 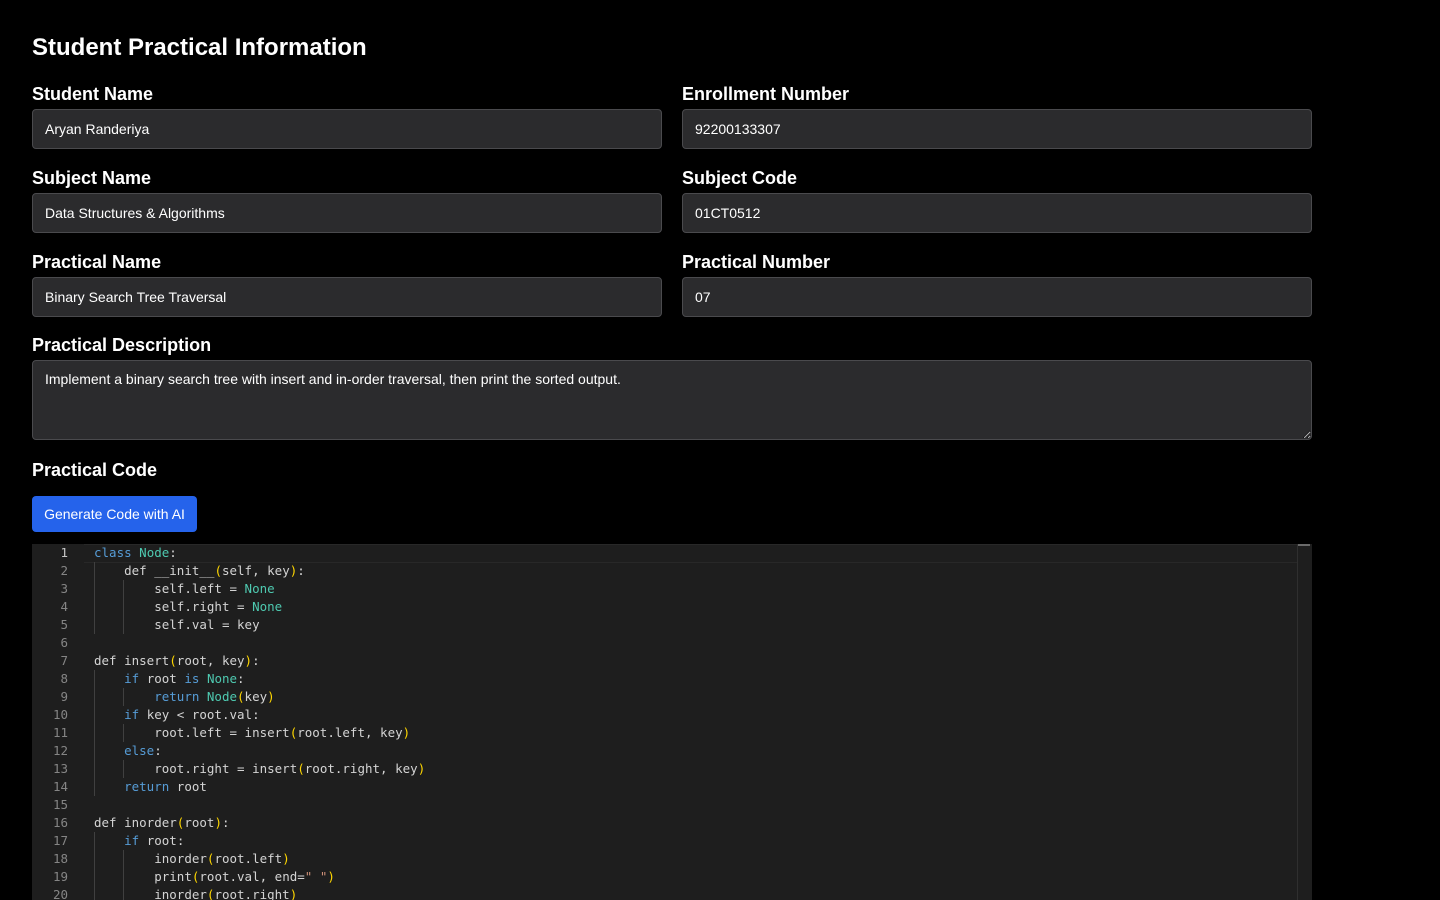 I want to click on line-number: 9, so click(x=64, y=696).